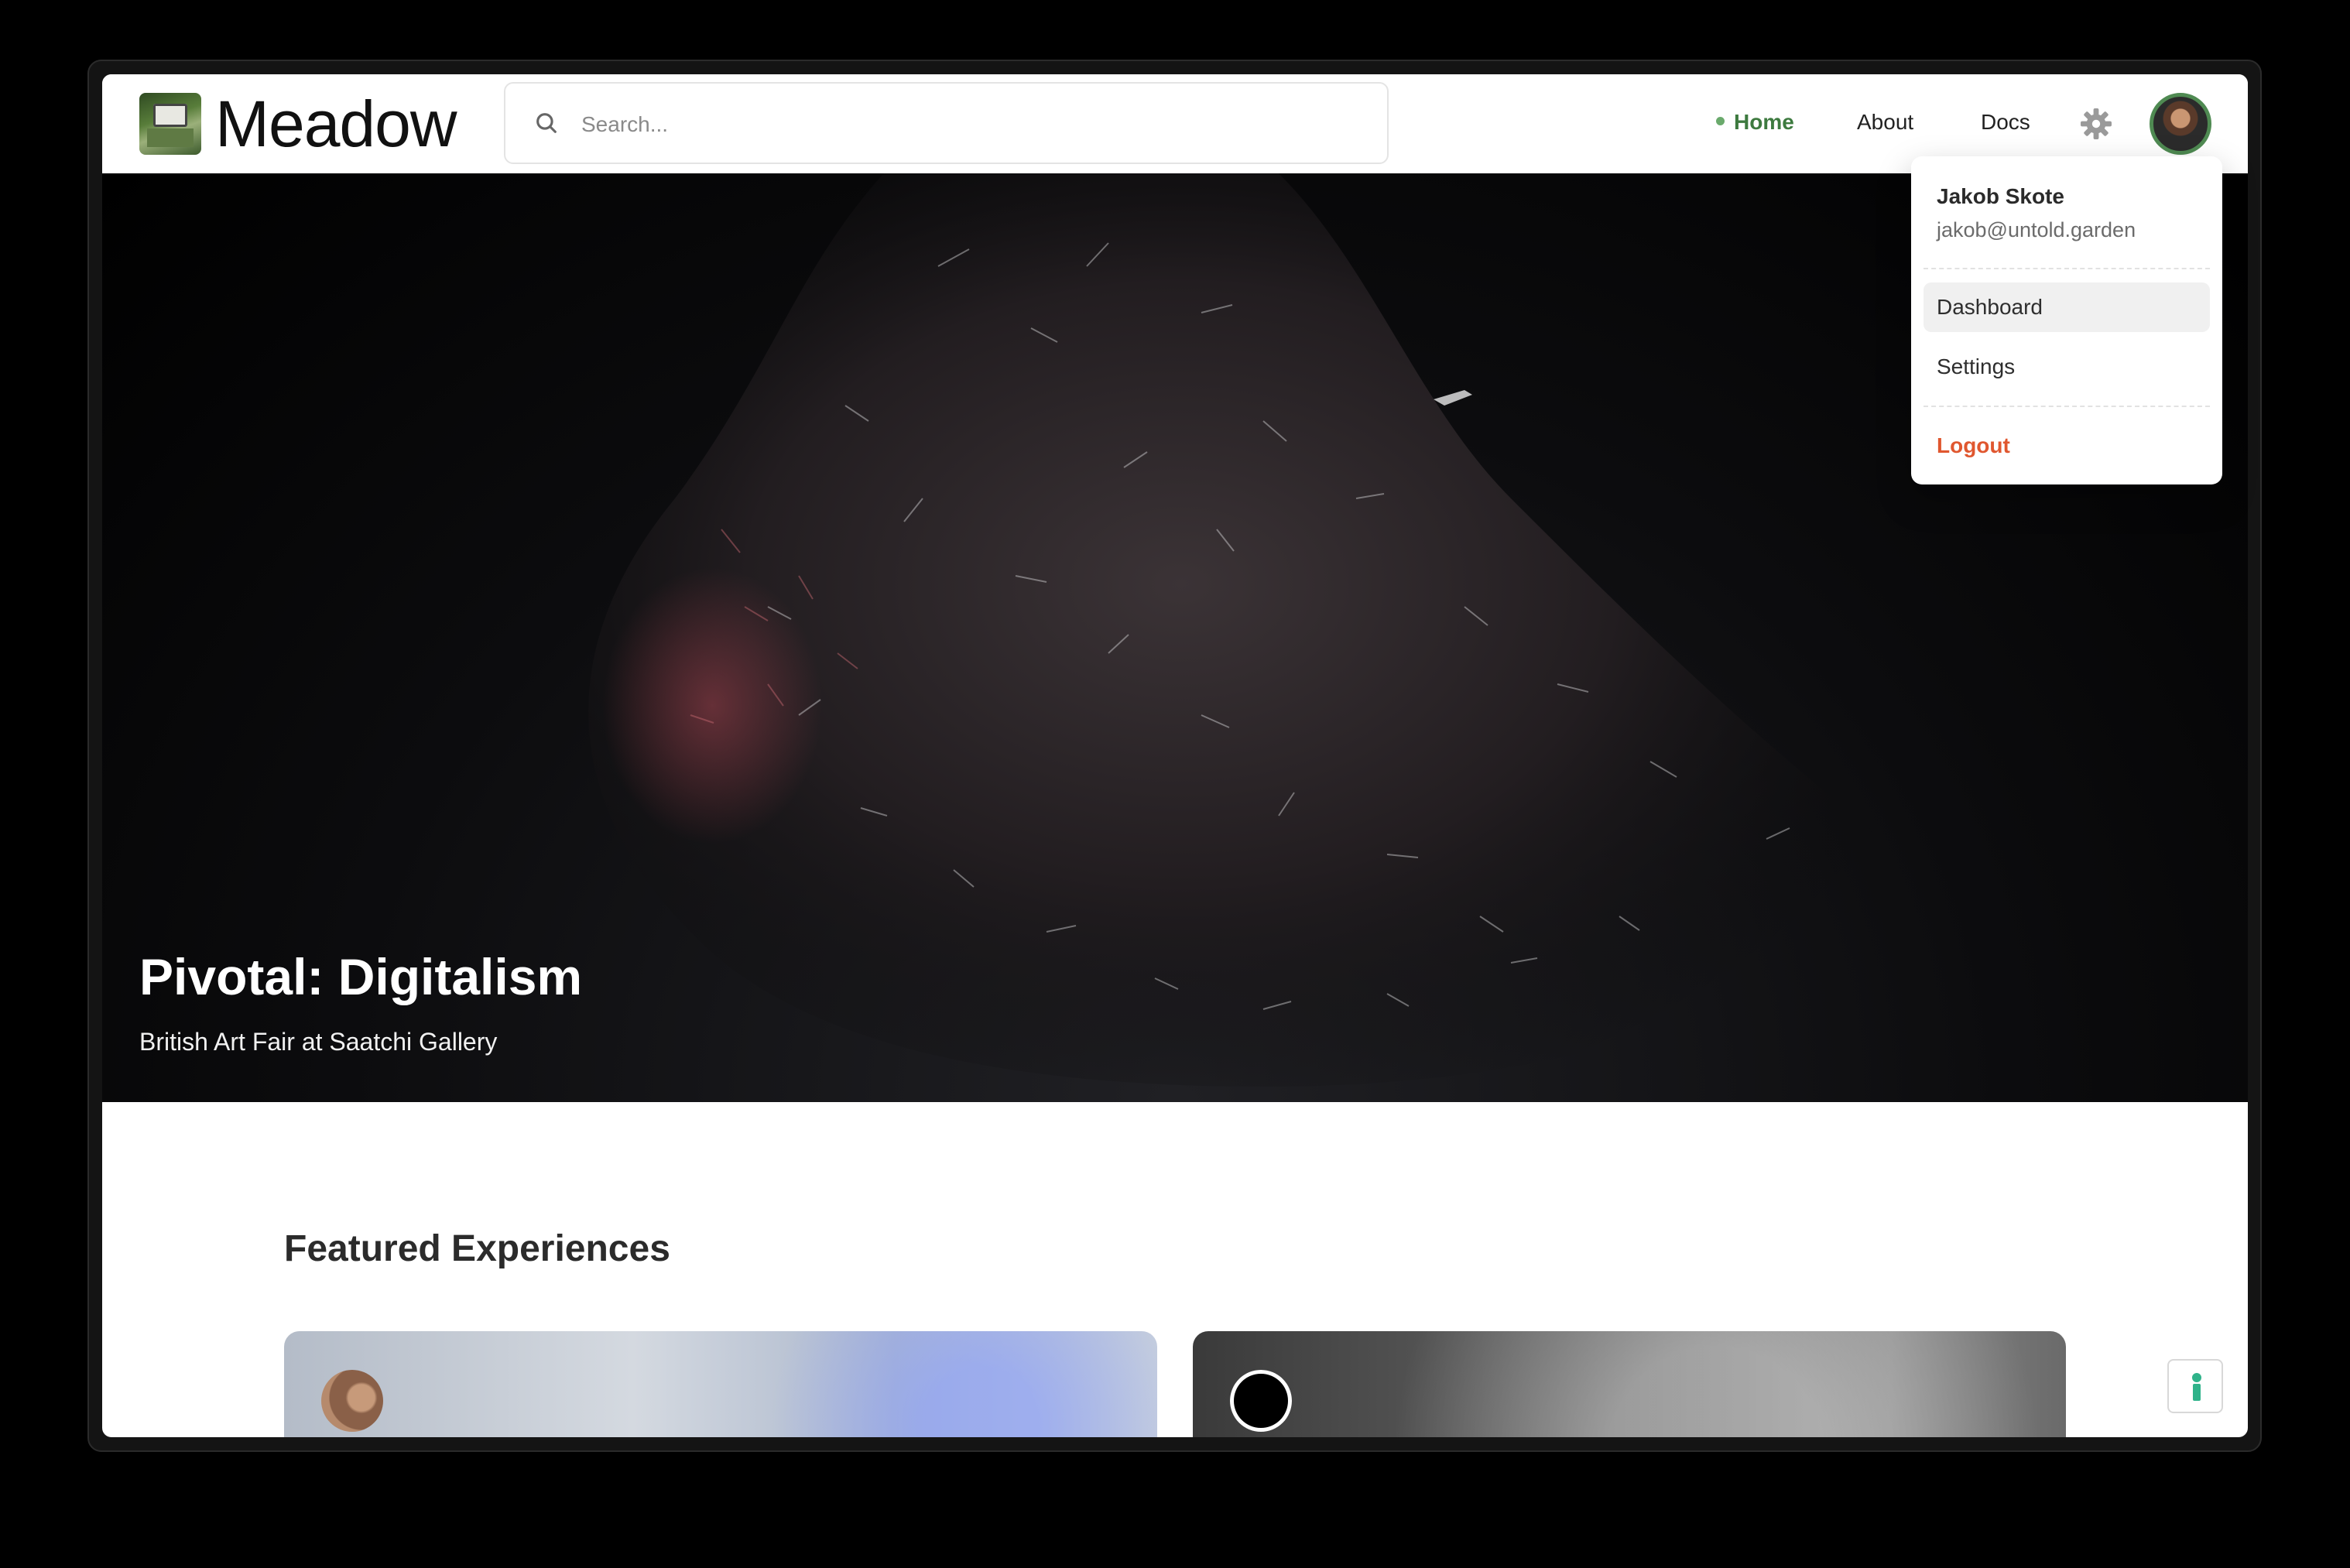 The width and height of the screenshot is (2350, 1568). What do you see at coordinates (1764, 122) in the screenshot?
I see `nav-home-label: Home` at bounding box center [1764, 122].